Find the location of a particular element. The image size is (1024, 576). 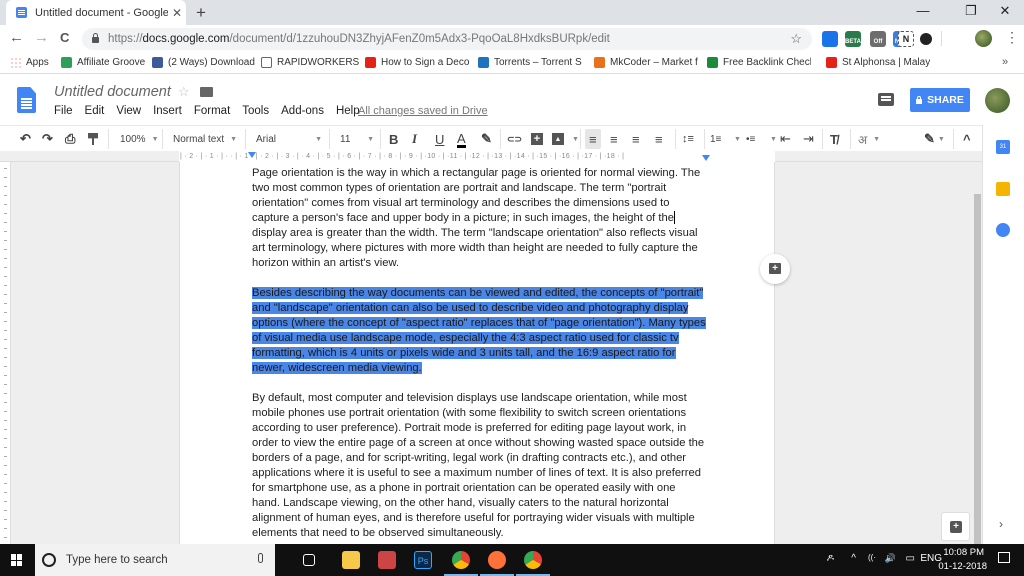

bookmark-item: RAPIDWORKERS is located at coordinates (310, 62).